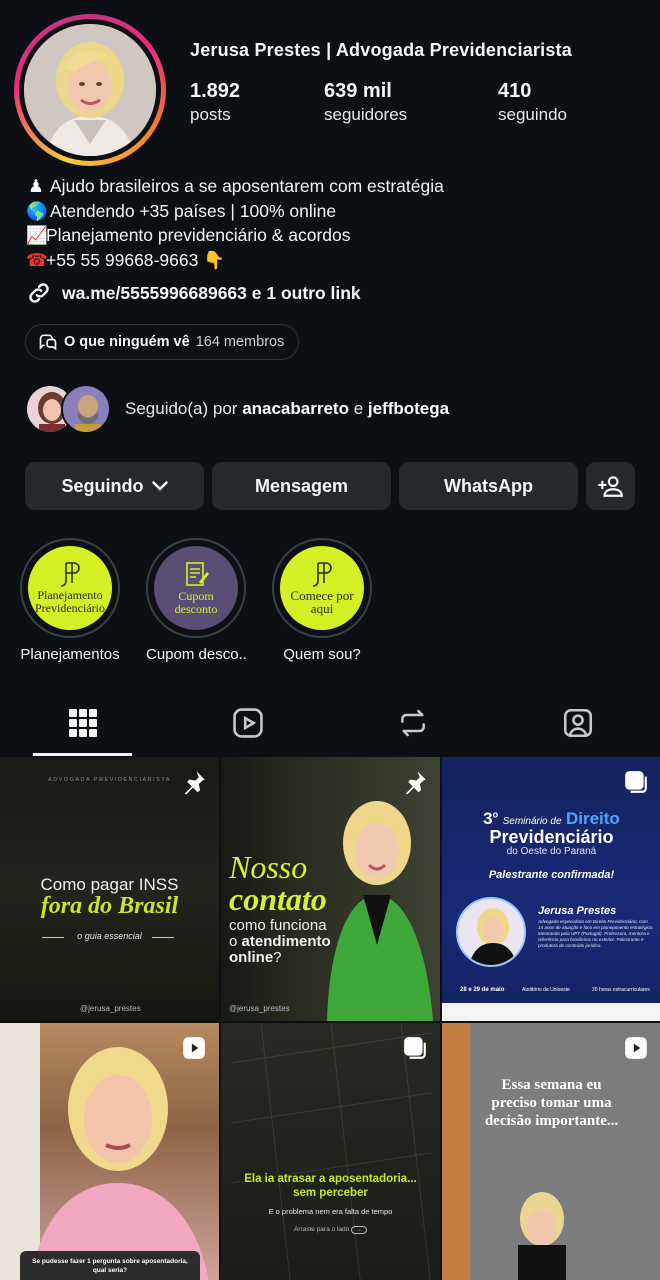 This screenshot has width=660, height=1280. What do you see at coordinates (135, 260) in the screenshot?
I see `bio-phone: +55 55 99668-9663 👇` at bounding box center [135, 260].